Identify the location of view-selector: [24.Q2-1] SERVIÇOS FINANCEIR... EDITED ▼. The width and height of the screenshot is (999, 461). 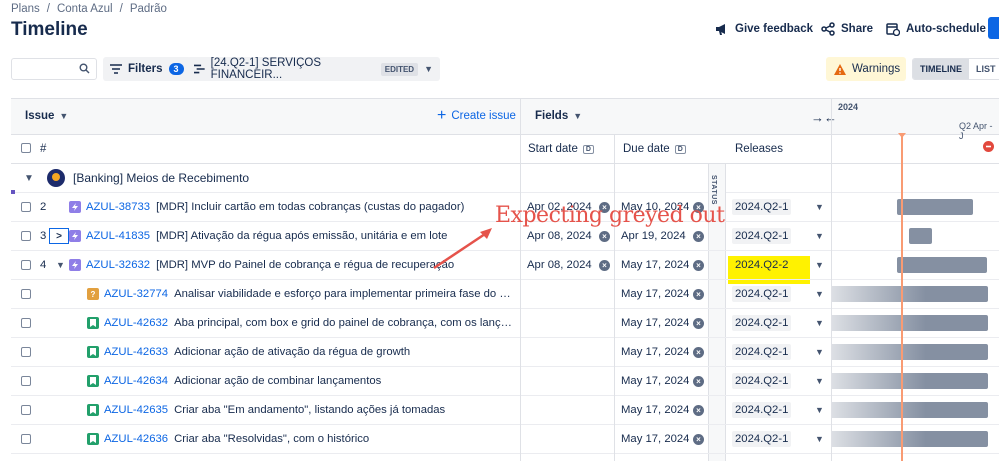
(313, 69).